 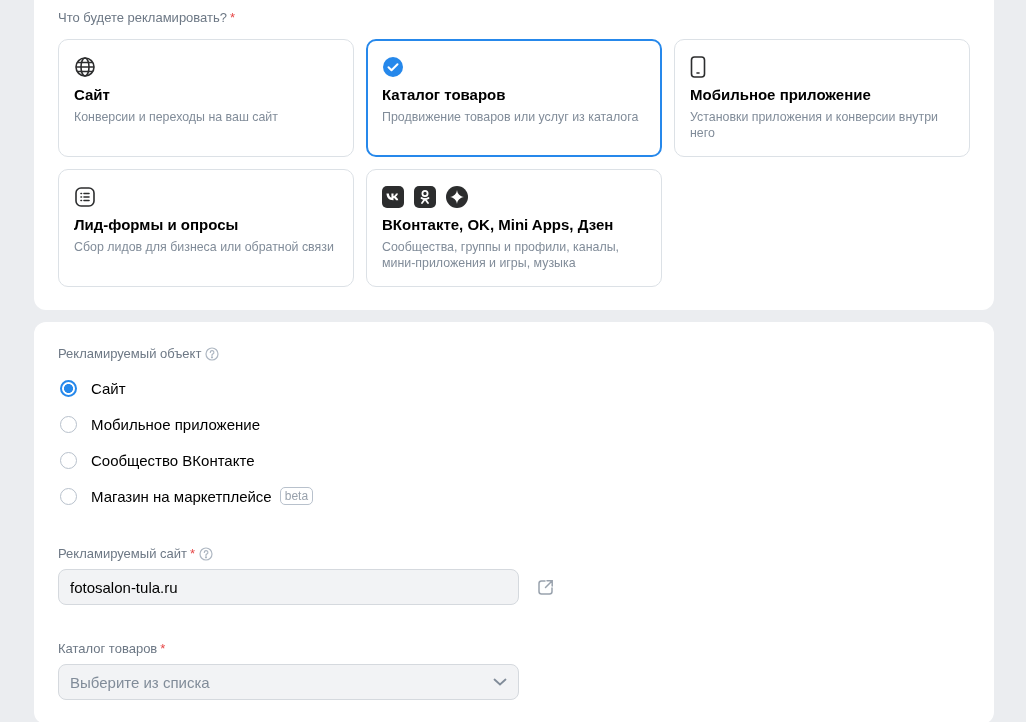 What do you see at coordinates (85, 197) in the screenshot?
I see `list-icon` at bounding box center [85, 197].